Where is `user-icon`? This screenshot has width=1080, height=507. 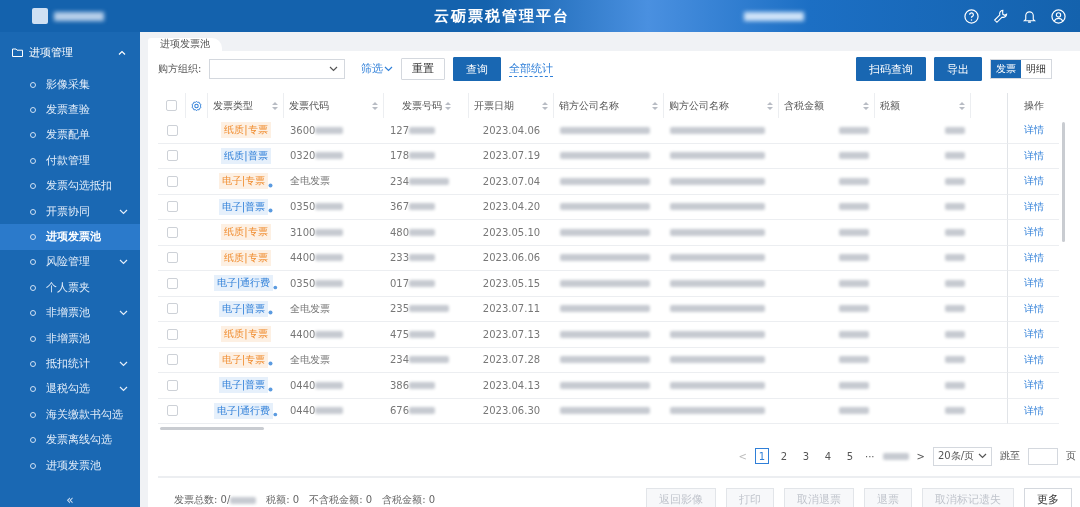
user-icon is located at coordinates (1058, 16).